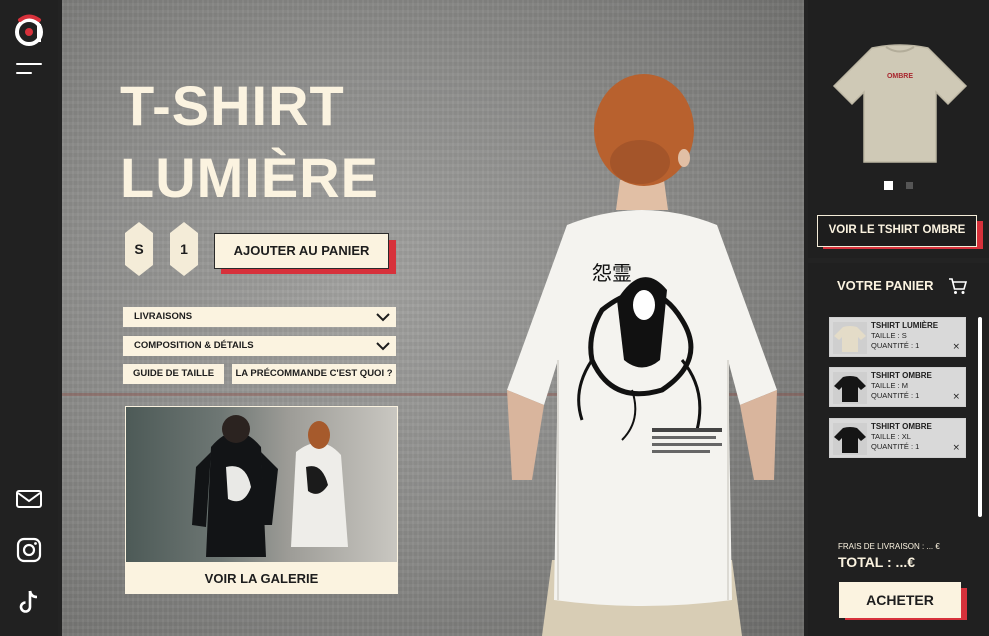  Describe the element at coordinates (139, 270) in the screenshot. I see `size-decrease-arrow-icon` at that location.